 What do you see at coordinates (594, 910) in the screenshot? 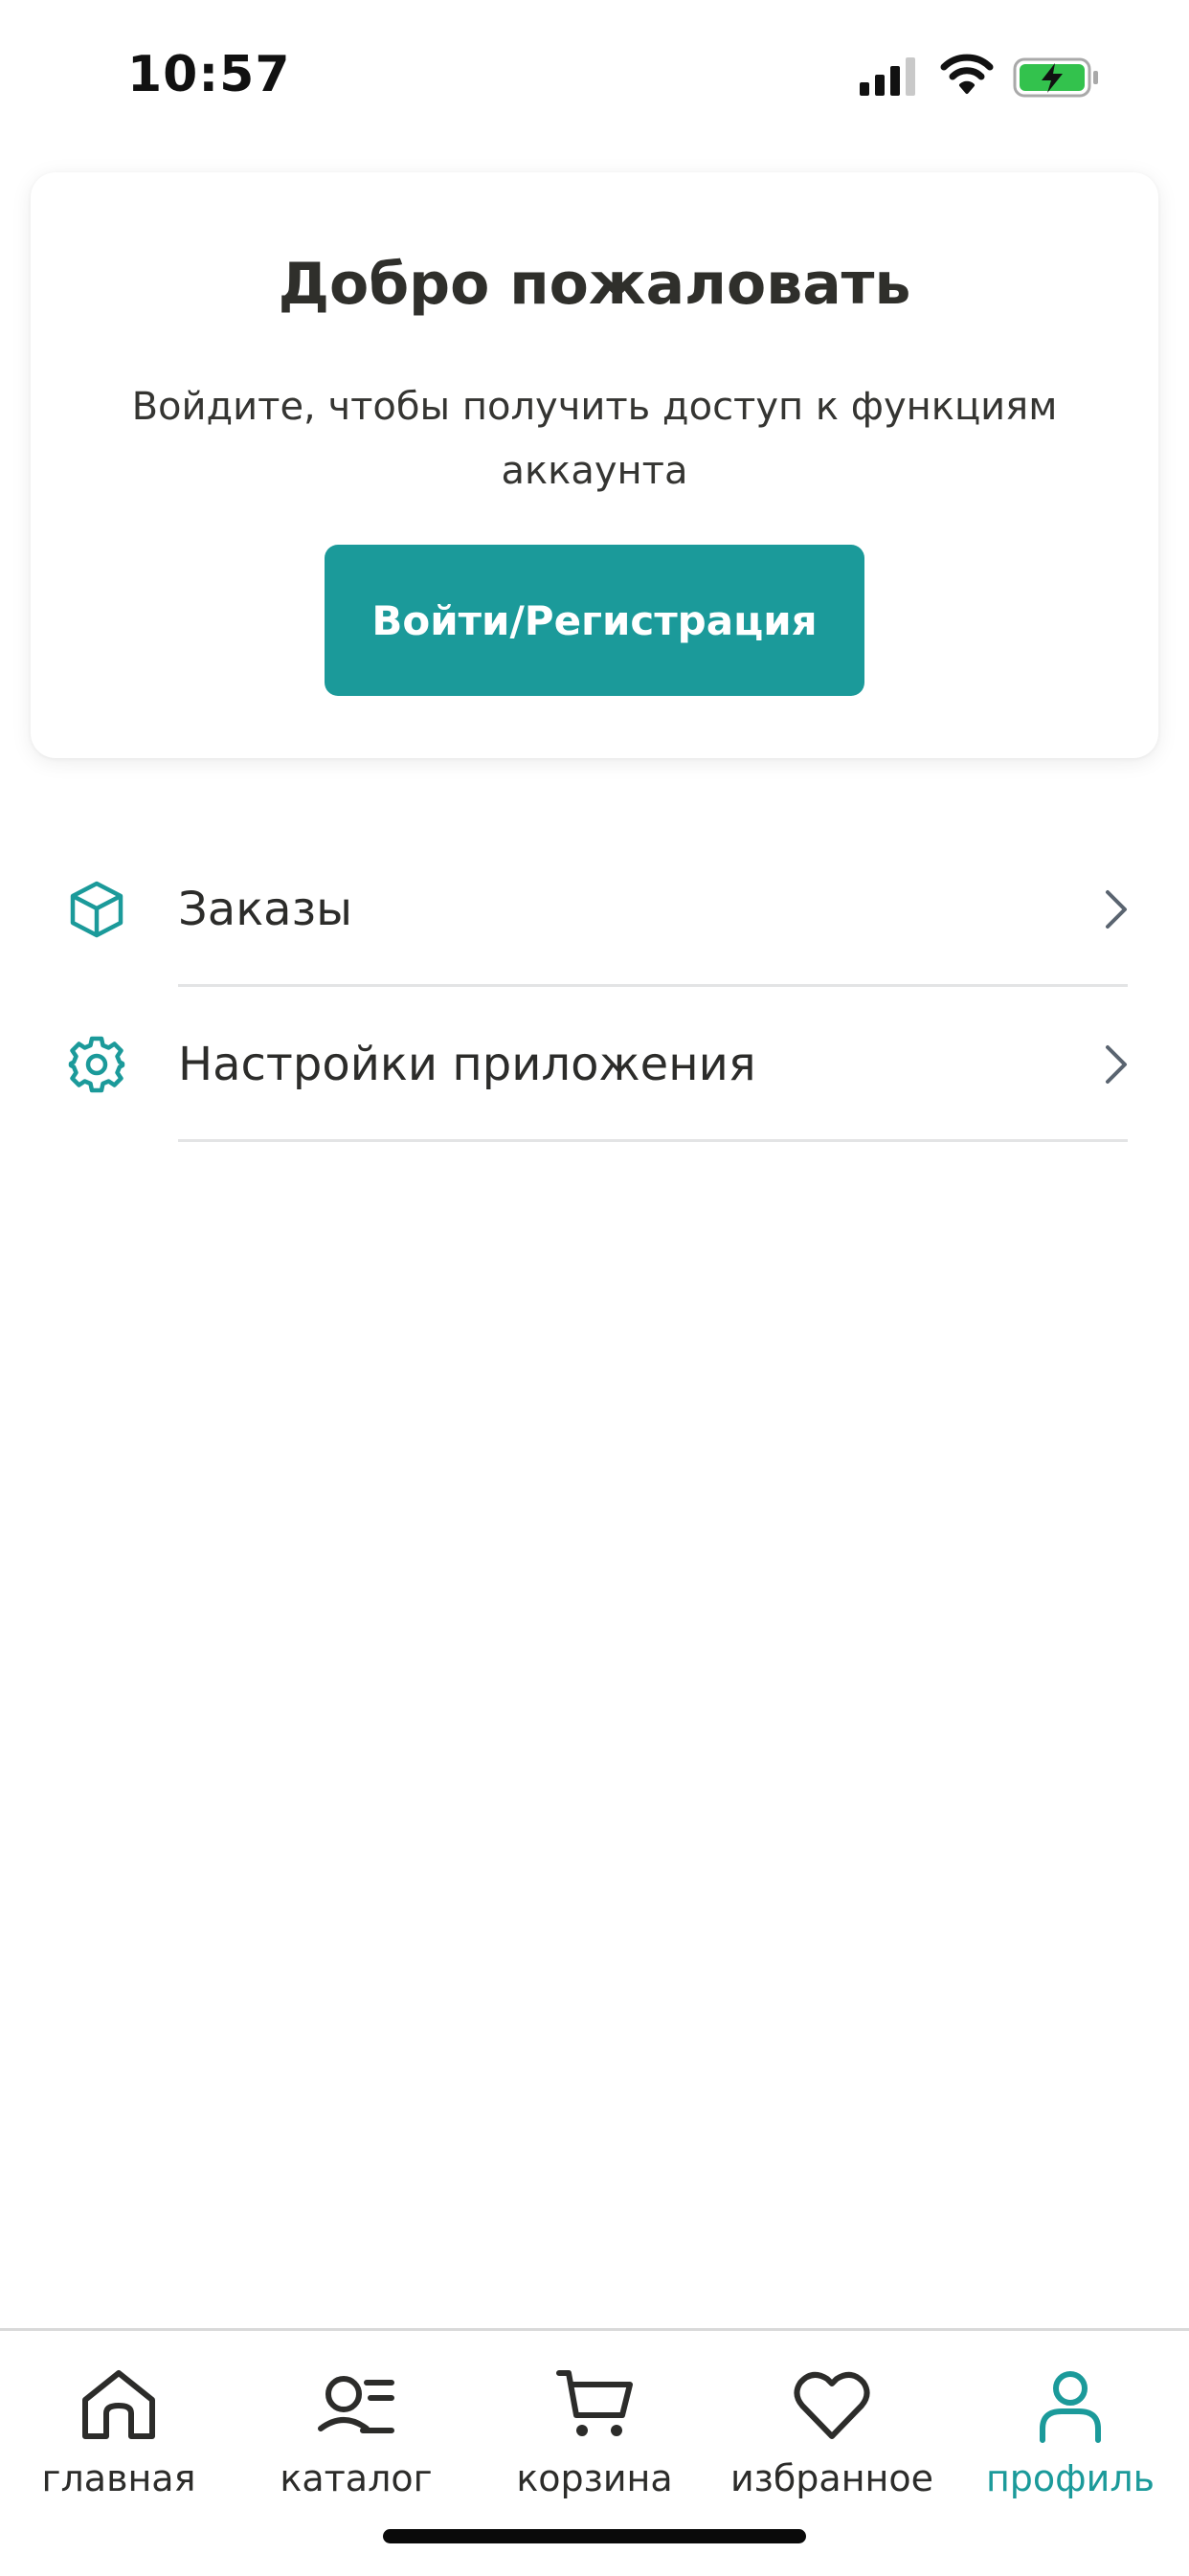
I see `menu-item-orders: Заказы` at bounding box center [594, 910].